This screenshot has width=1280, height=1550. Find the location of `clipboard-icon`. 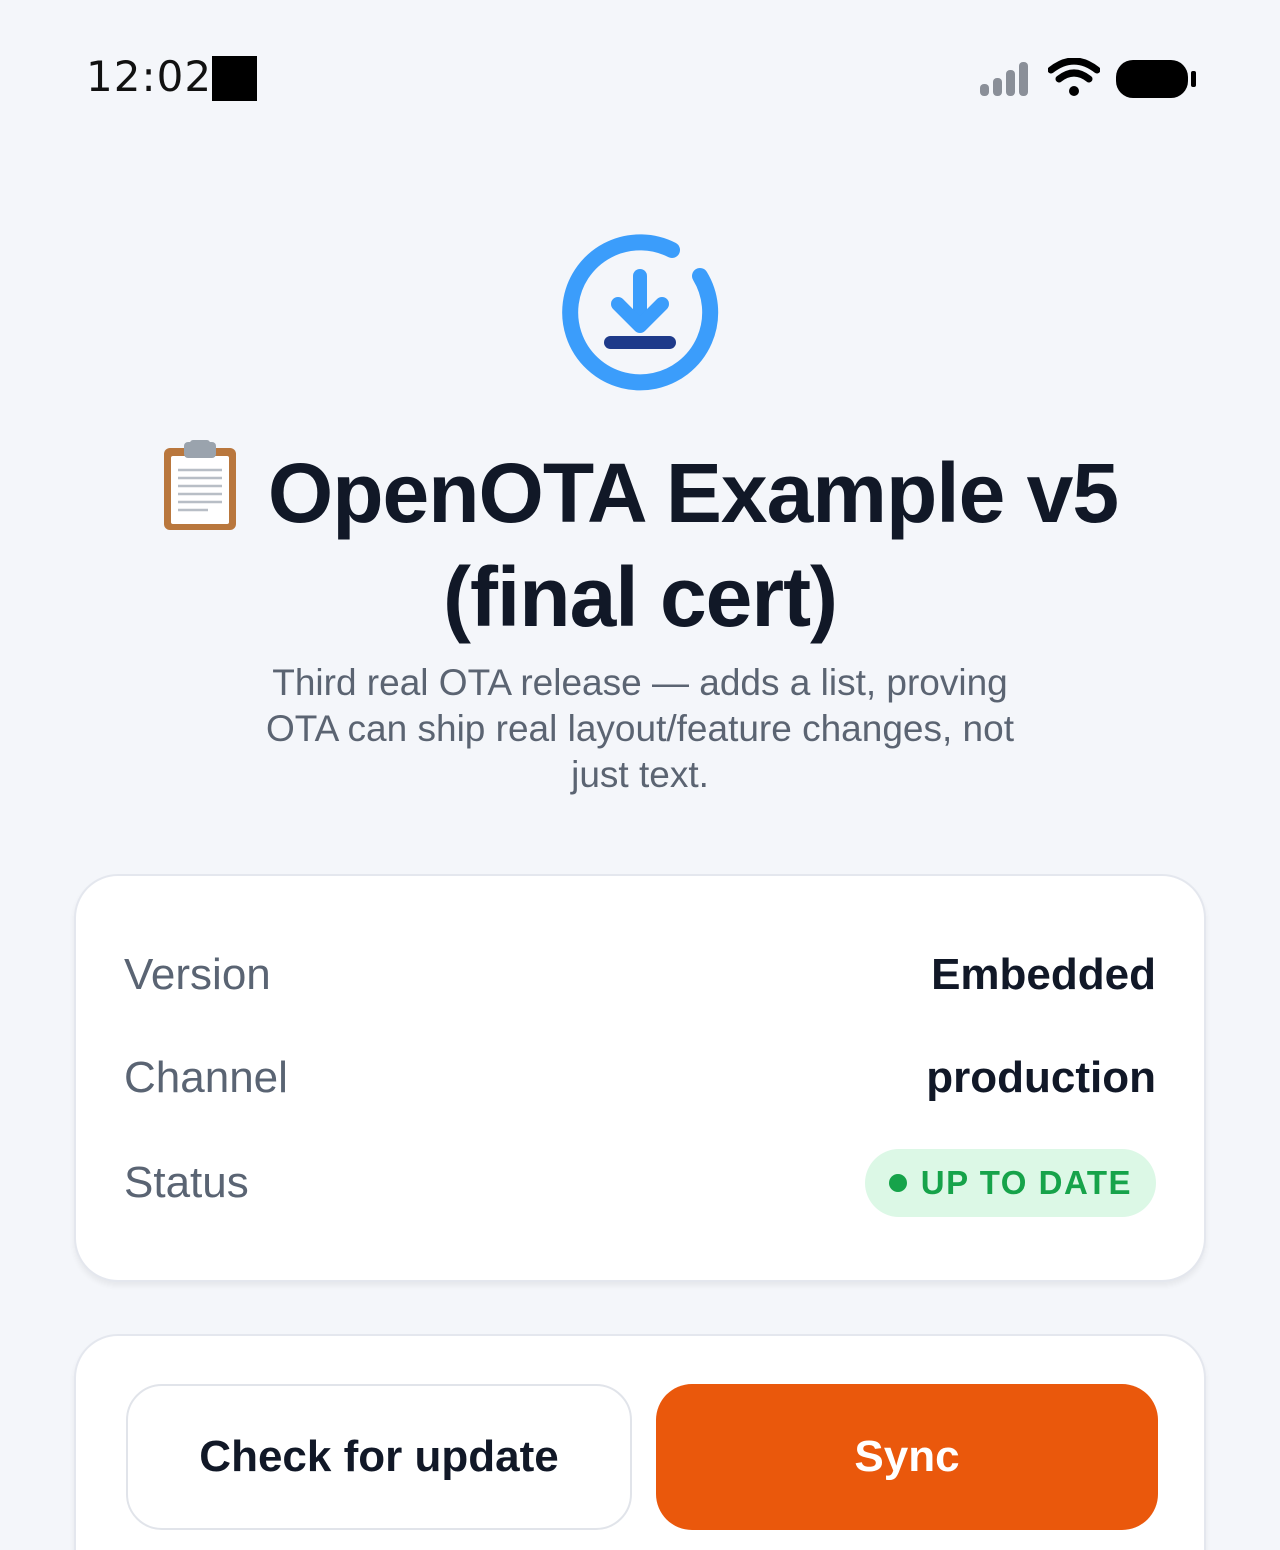

clipboard-icon is located at coordinates (200, 486).